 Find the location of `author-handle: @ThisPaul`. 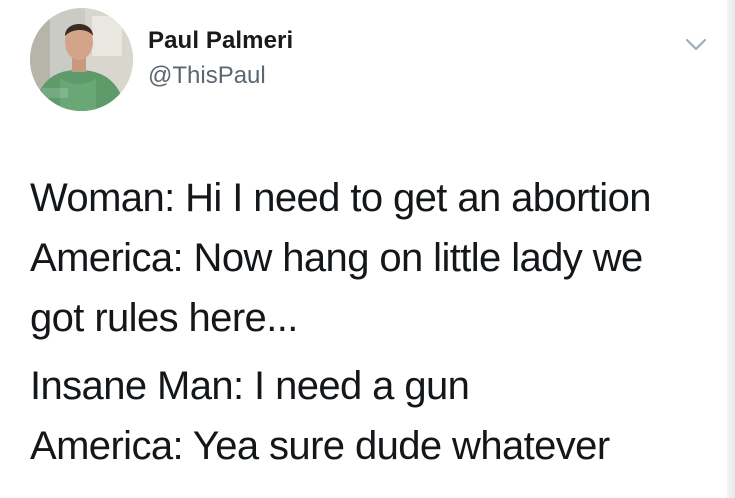

author-handle: @ThisPaul is located at coordinates (207, 76).